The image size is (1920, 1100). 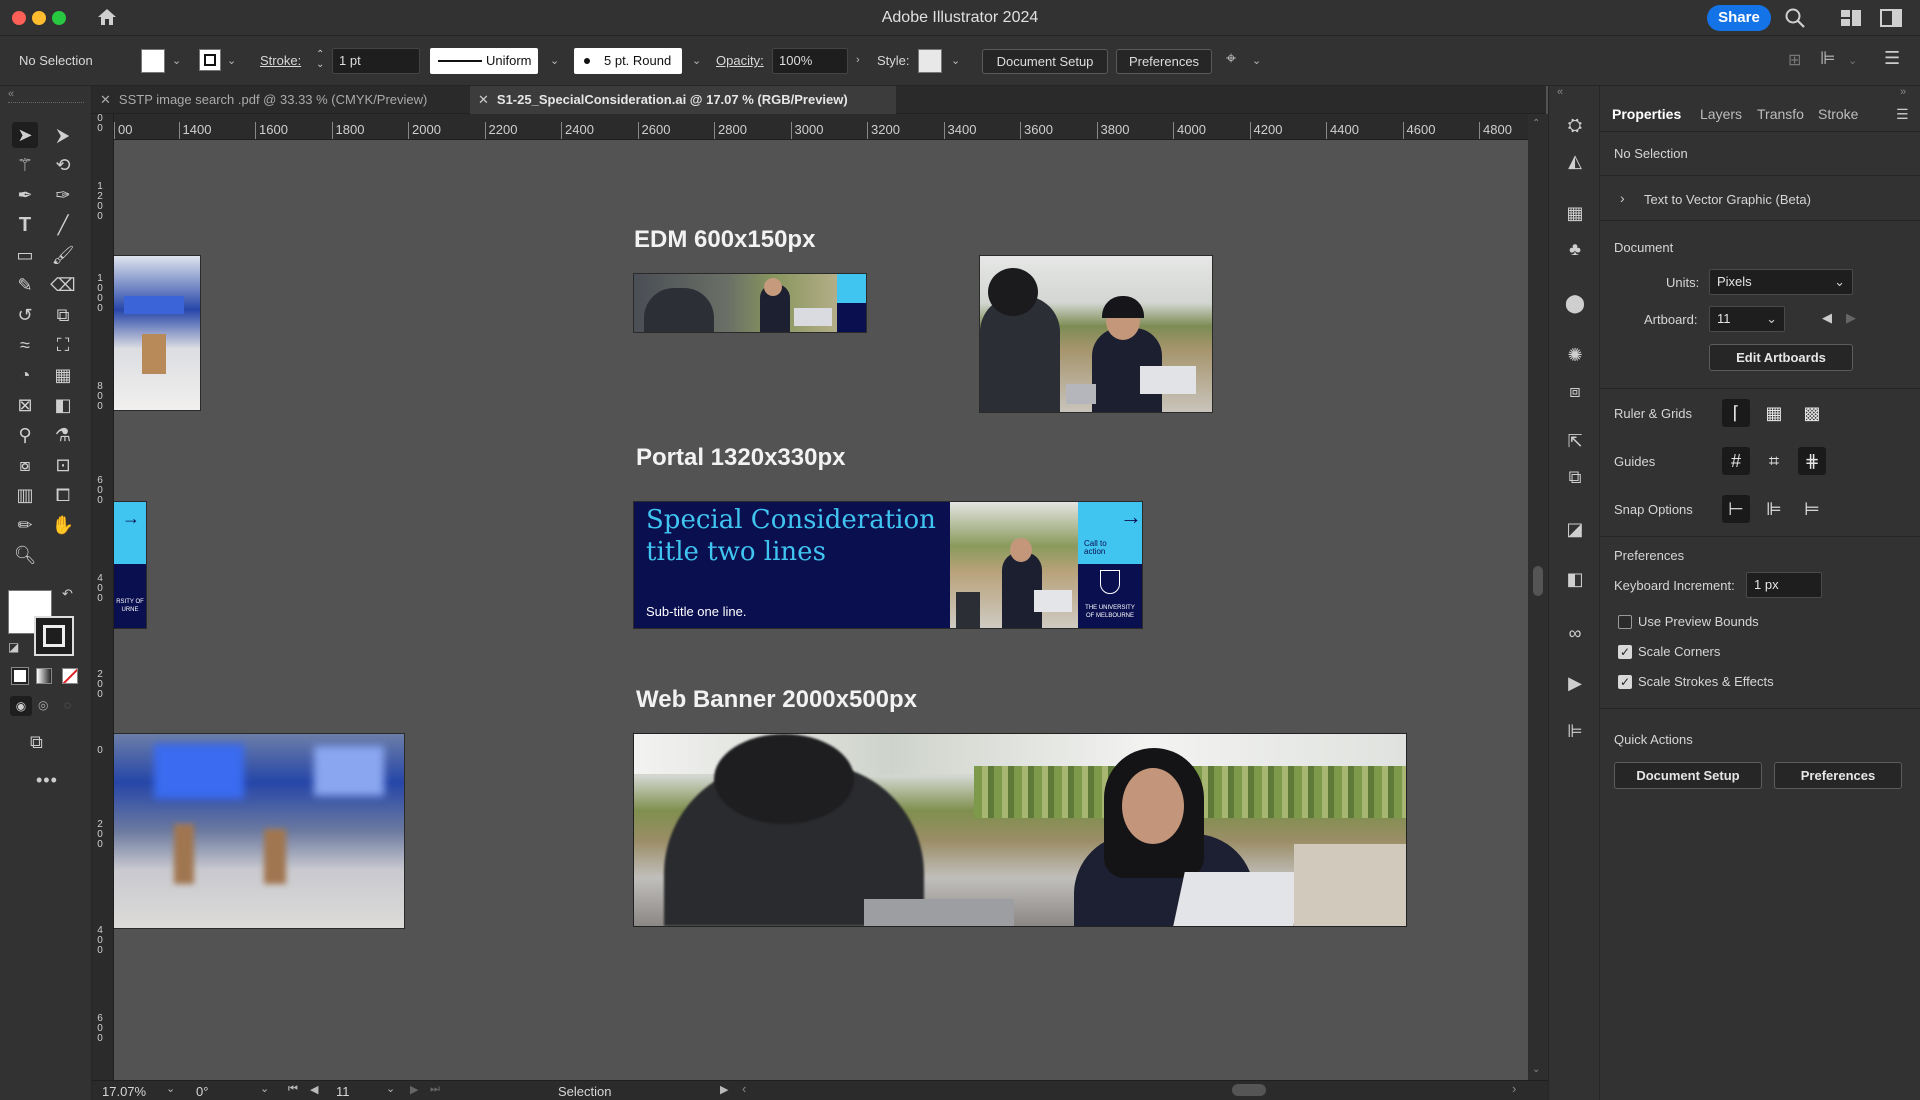 I want to click on edm-artboard, so click(x=750, y=303).